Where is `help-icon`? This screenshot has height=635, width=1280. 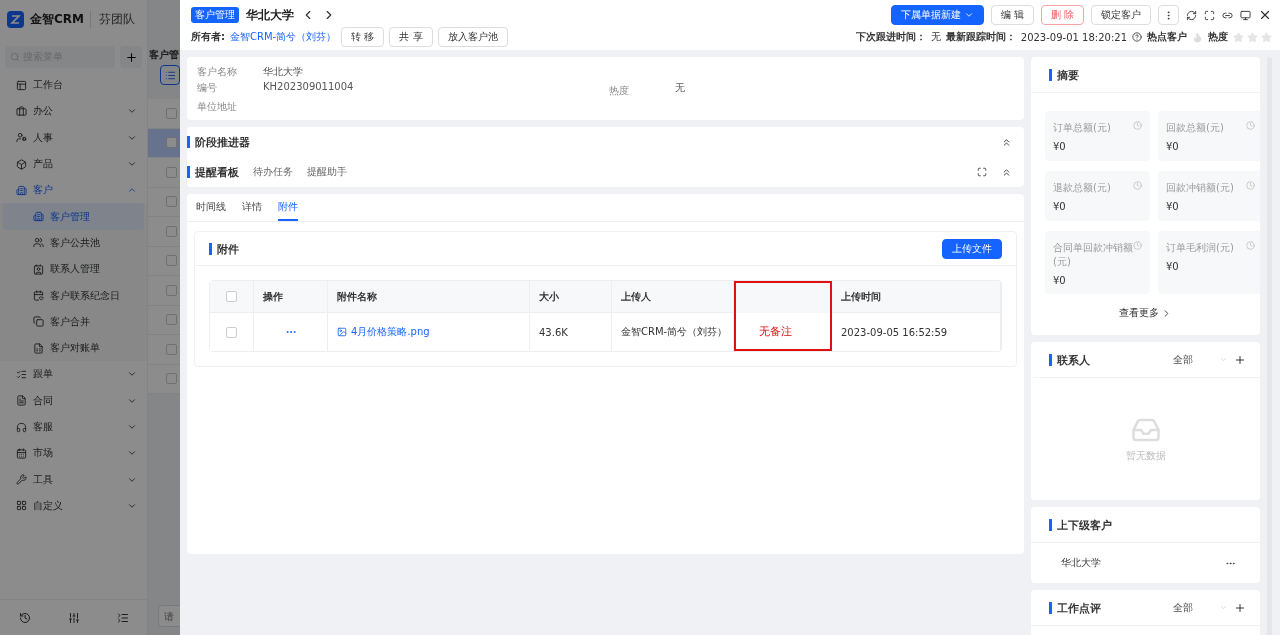 help-icon is located at coordinates (1137, 37).